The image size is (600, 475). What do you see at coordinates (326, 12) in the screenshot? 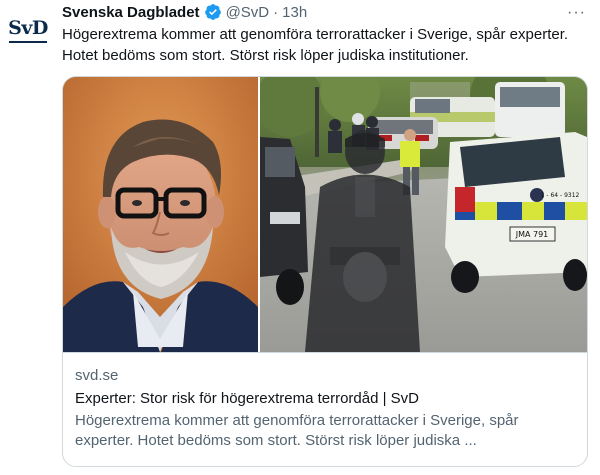
I see `tweet-header: Svenska Dagbladet @SvD · 13h` at bounding box center [326, 12].